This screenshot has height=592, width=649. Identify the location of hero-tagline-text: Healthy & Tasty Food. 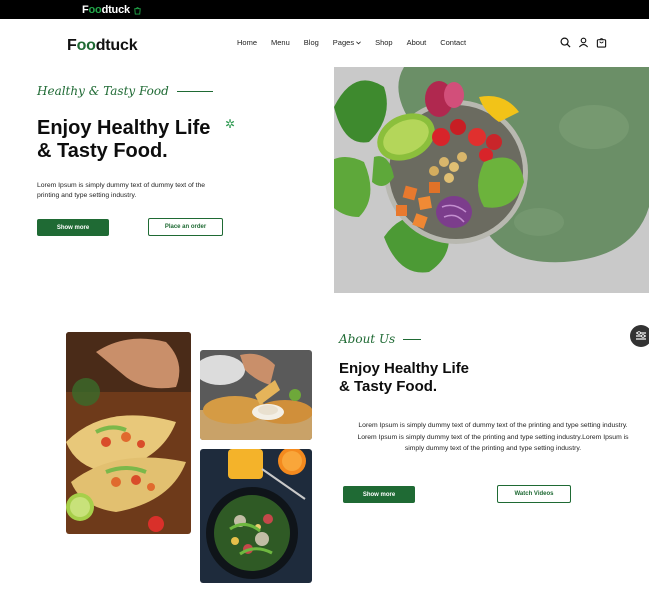
(103, 91).